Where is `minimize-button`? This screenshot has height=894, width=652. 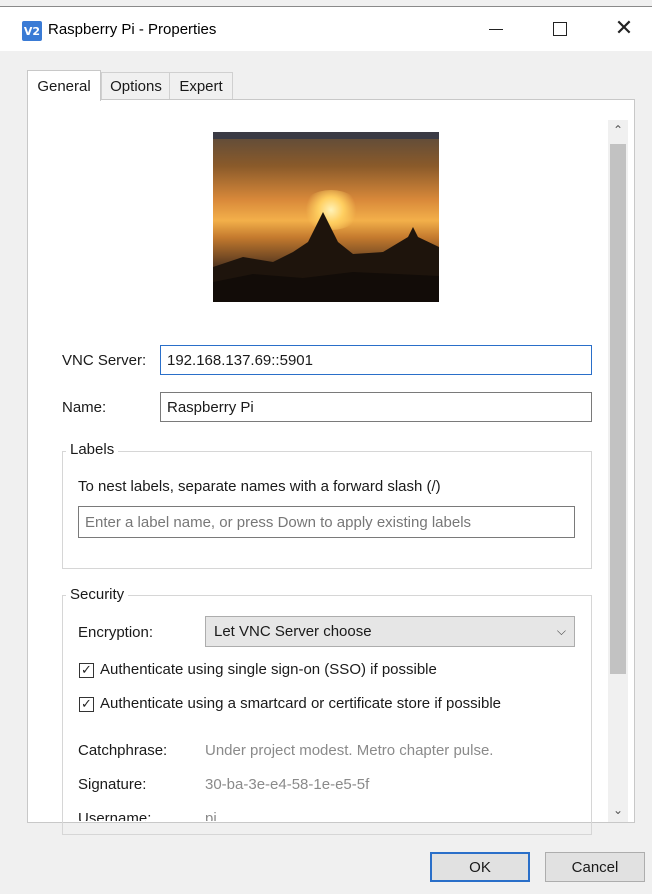
minimize-button is located at coordinates (496, 29).